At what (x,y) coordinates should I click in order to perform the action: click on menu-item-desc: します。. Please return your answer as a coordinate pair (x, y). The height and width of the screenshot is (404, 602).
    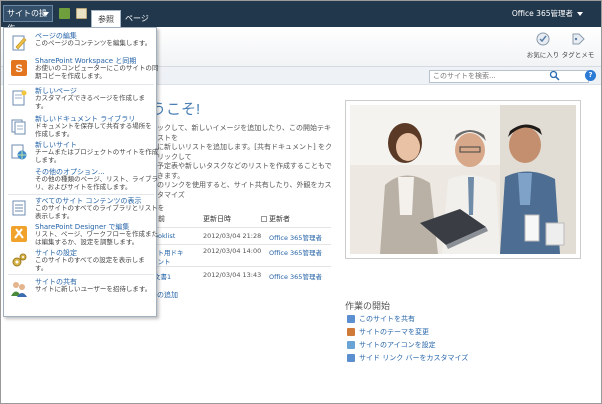
    Looking at the image, I should click on (48, 159).